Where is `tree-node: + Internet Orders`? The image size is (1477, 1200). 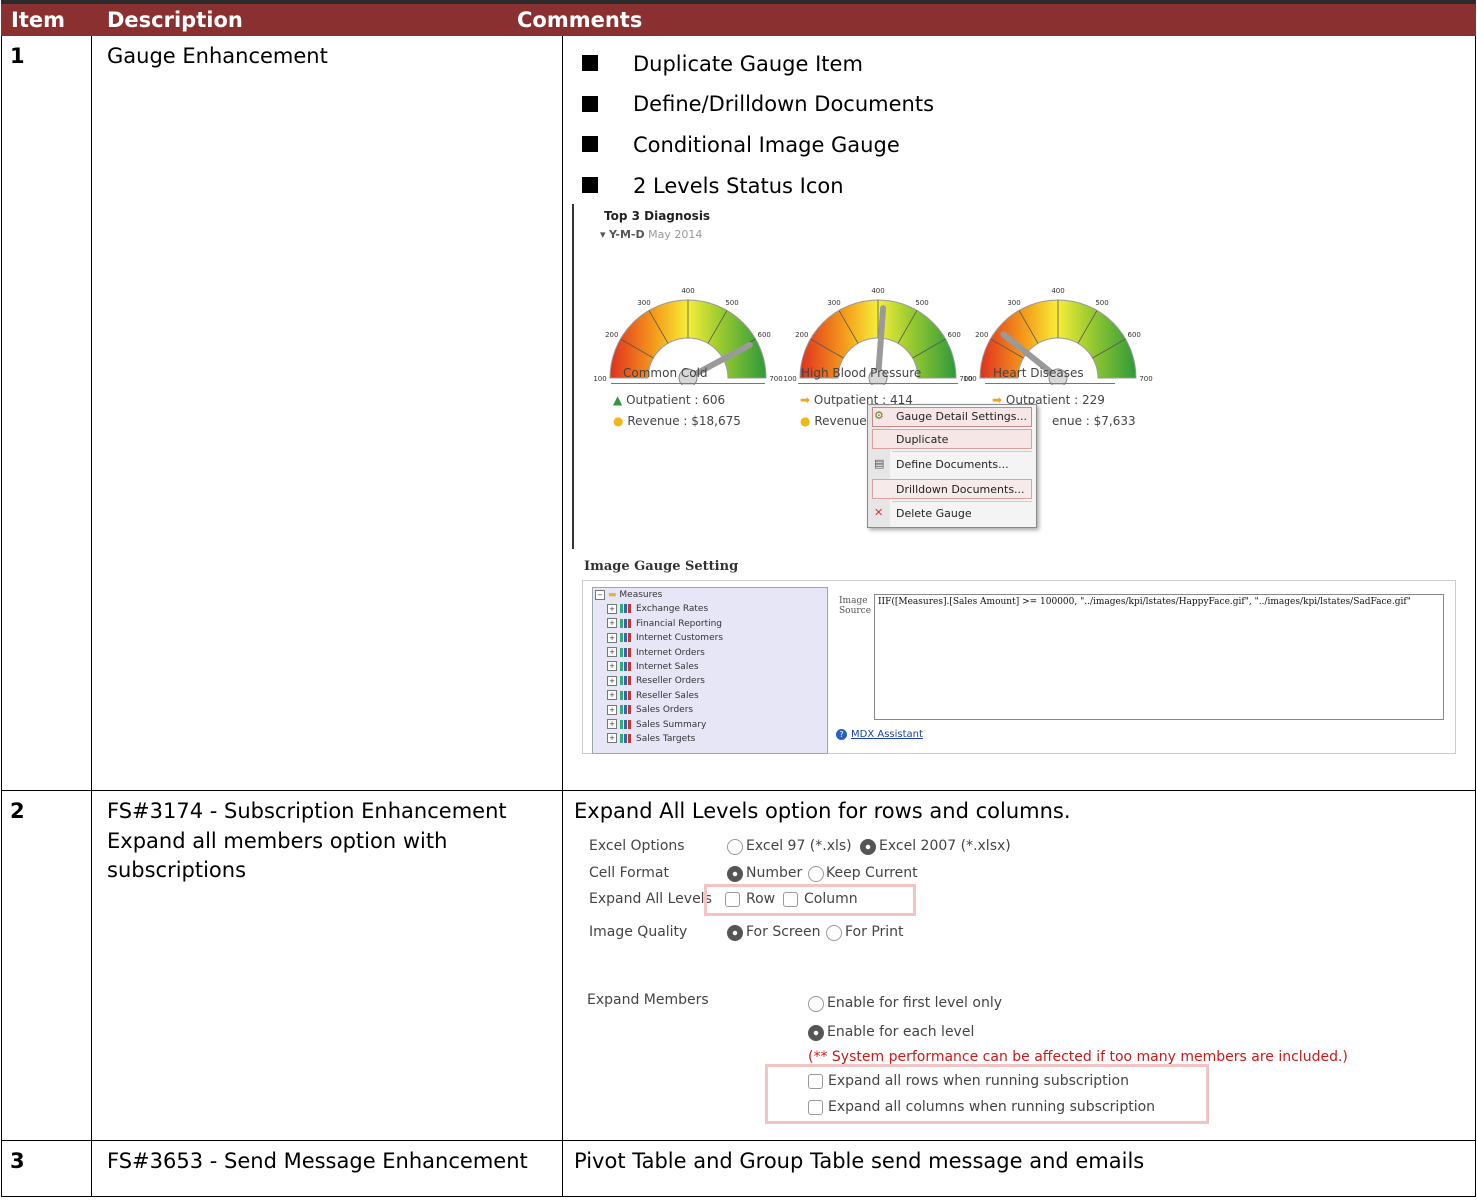
tree-node: + Internet Orders is located at coordinates (710, 653).